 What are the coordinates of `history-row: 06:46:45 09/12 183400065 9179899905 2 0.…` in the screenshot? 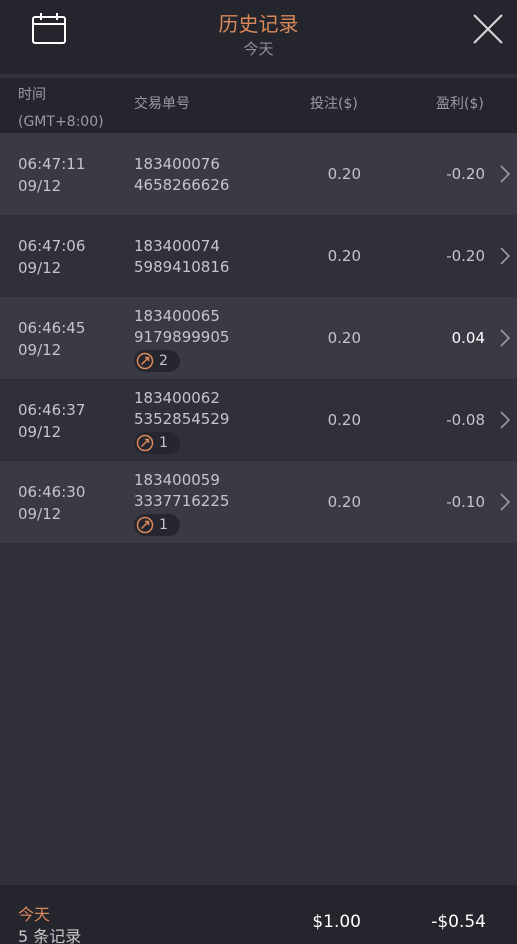 It's located at (258, 338).